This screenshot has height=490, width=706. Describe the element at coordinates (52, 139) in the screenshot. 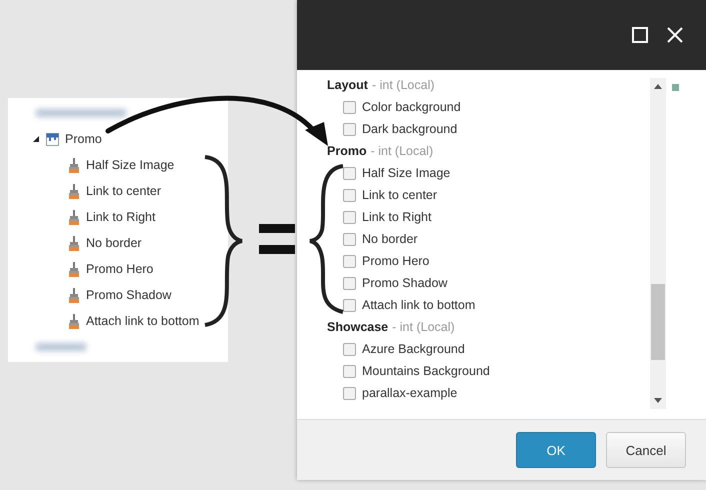

I see `template-icon` at that location.